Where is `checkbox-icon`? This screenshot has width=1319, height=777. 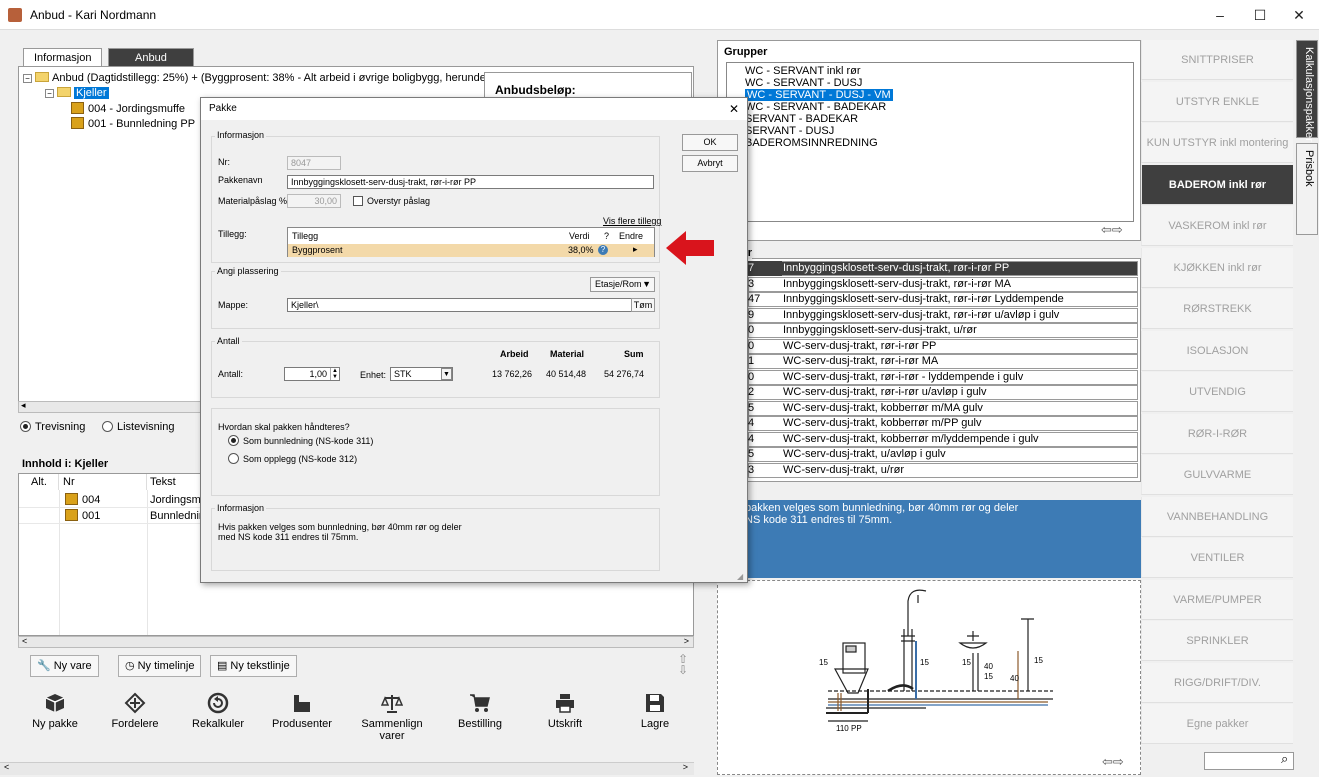 checkbox-icon is located at coordinates (358, 201).